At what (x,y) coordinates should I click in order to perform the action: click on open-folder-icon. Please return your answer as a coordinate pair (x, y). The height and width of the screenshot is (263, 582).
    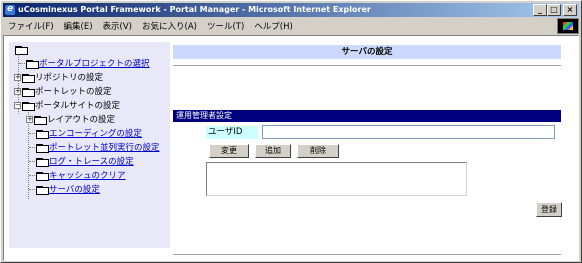
    Looking at the image, I should click on (42, 190).